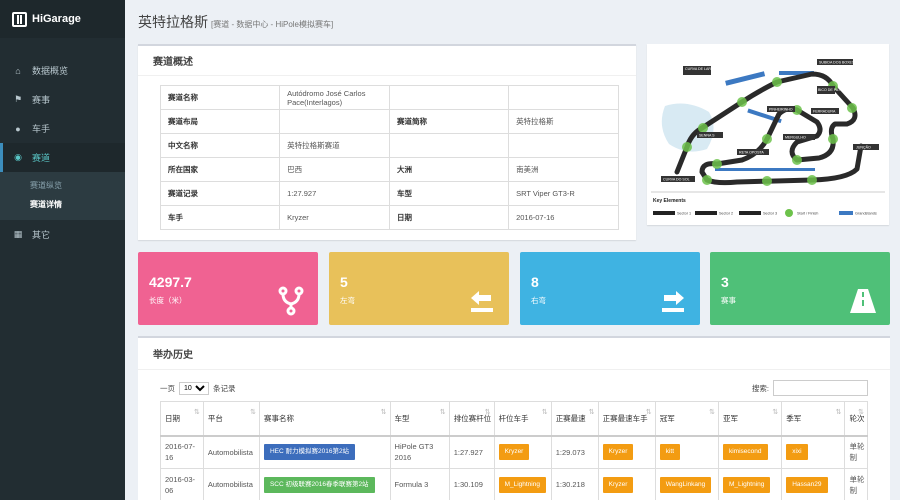  I want to click on driver-link: WangLinkang, so click(685, 485).